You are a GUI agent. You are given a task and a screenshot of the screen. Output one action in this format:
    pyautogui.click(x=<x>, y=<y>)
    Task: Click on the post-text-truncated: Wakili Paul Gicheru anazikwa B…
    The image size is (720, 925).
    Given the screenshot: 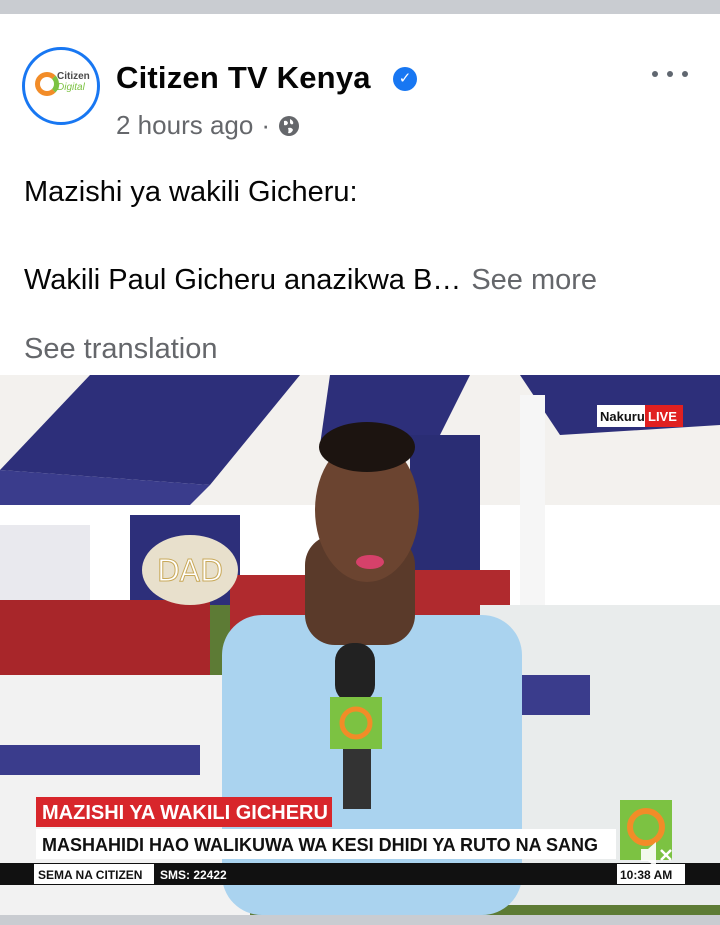 What is the action you would take?
    pyautogui.click(x=243, y=280)
    